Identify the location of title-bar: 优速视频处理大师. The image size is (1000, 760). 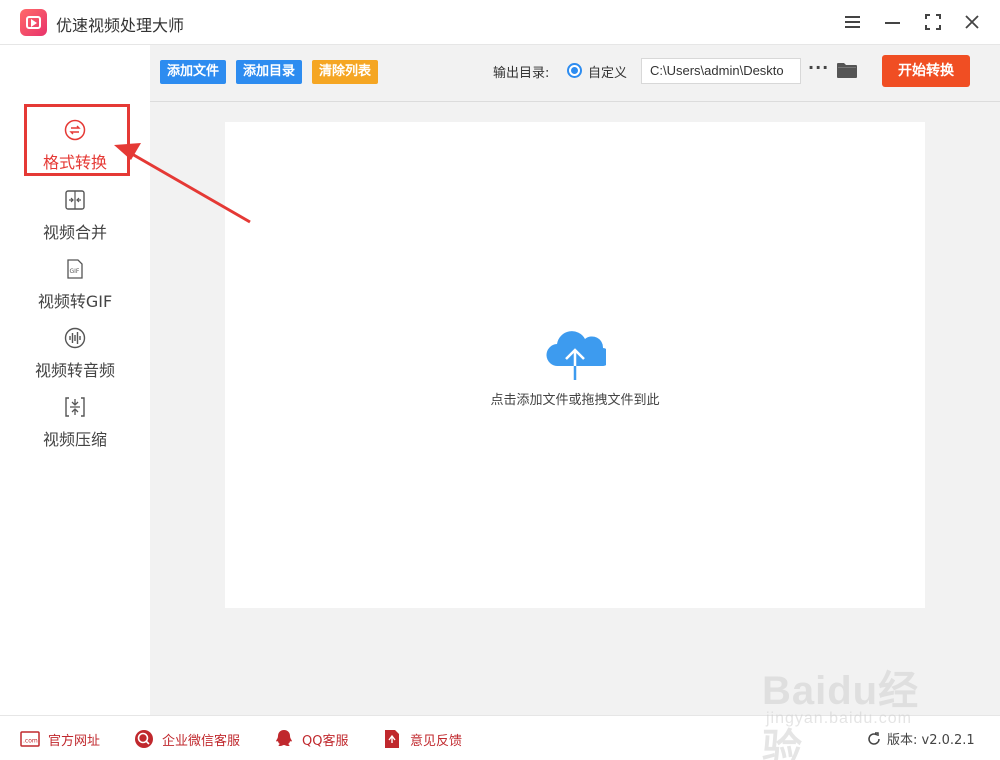
(500, 22).